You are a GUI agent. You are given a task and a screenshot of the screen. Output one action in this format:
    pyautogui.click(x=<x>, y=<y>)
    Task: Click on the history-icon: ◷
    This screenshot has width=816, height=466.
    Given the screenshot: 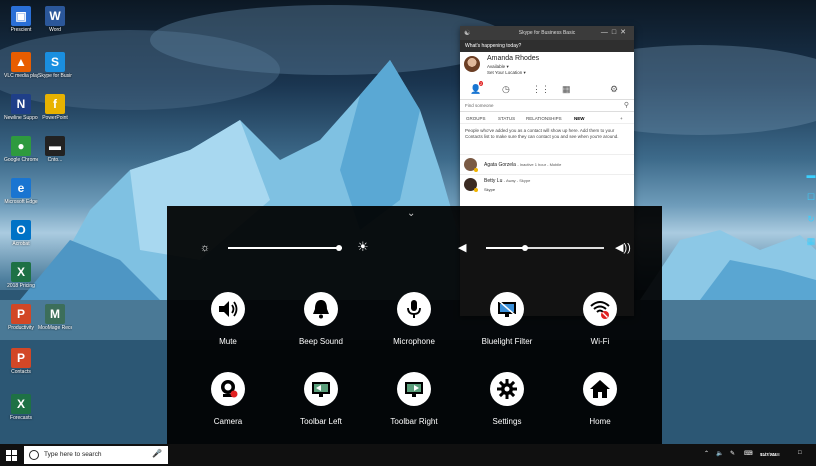 What is the action you would take?
    pyautogui.click(x=506, y=89)
    